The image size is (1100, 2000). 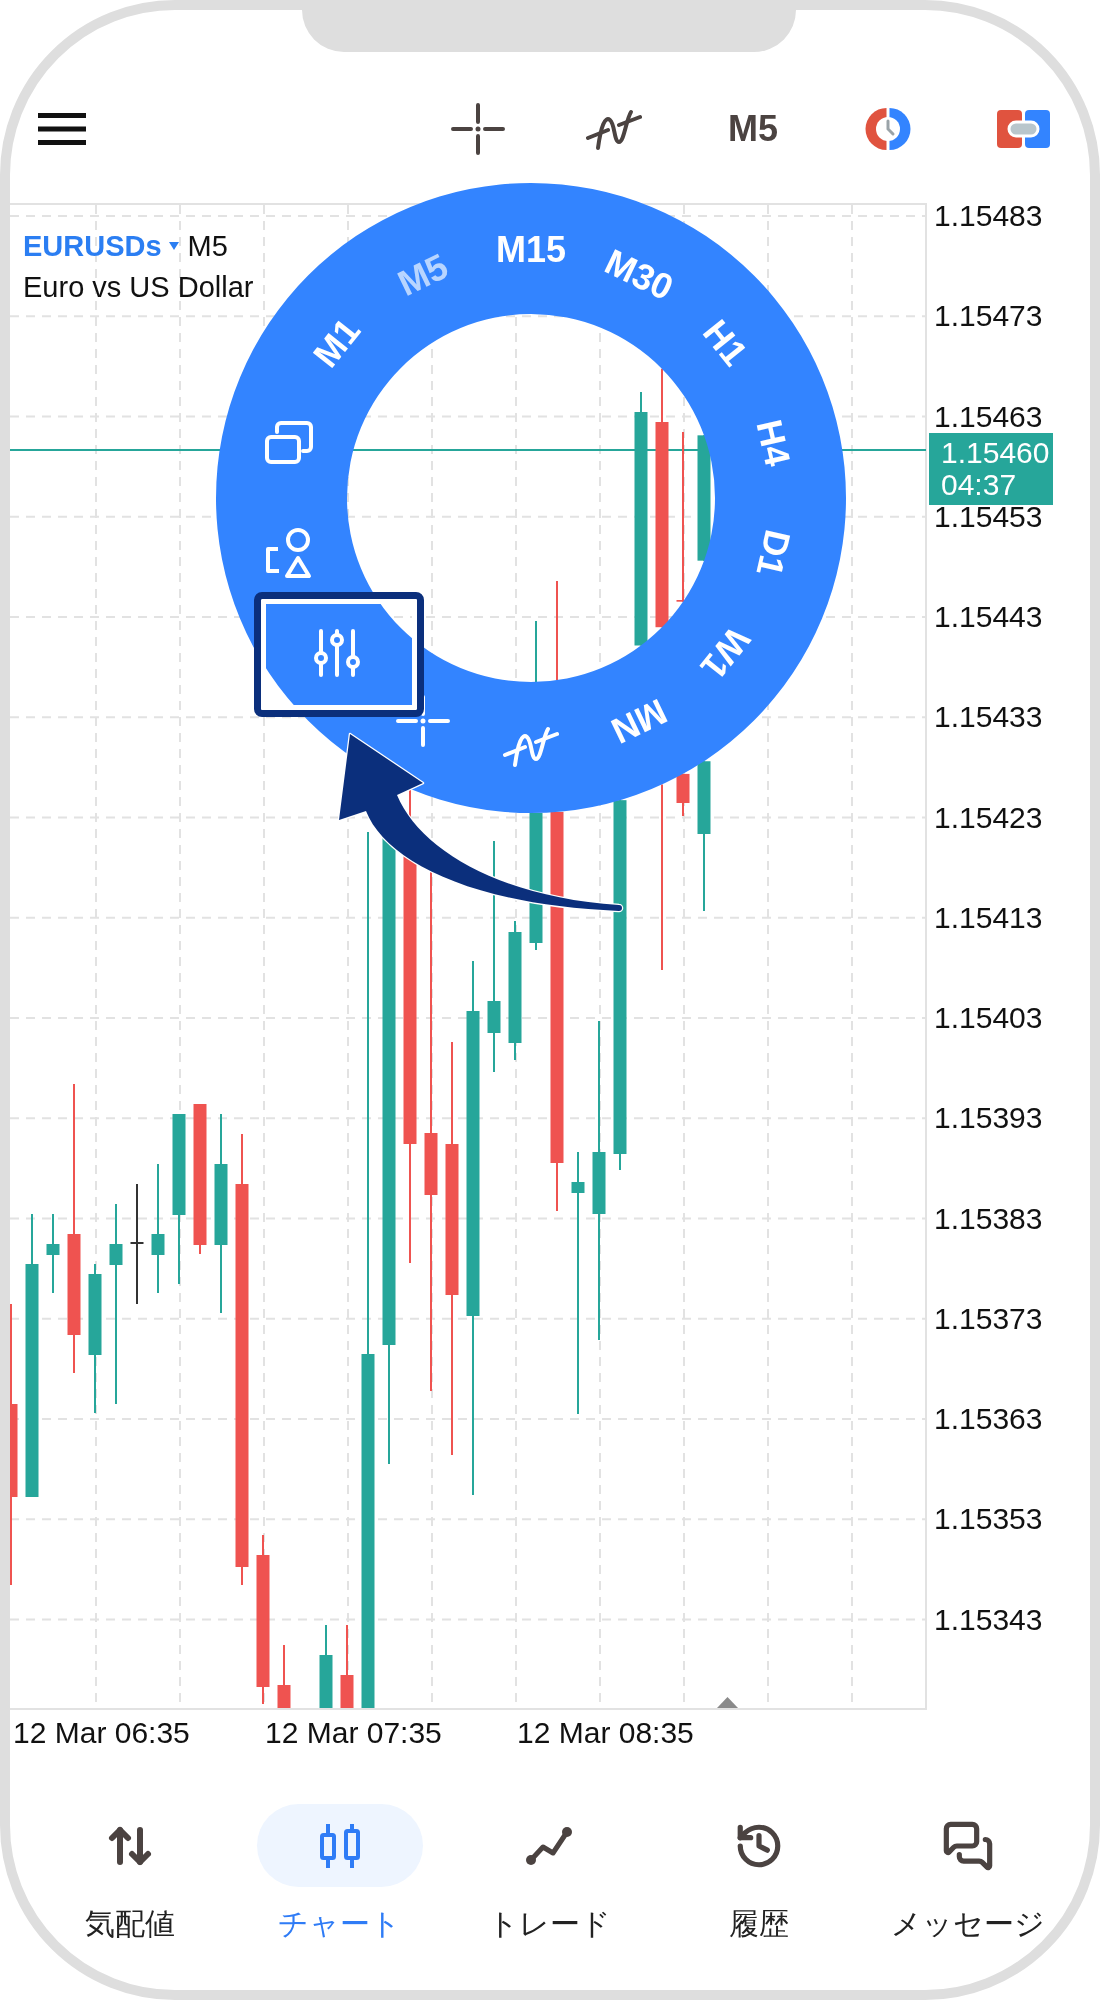 What do you see at coordinates (605, 1733) in the screenshot?
I see `time-label: 12 Mar 08:35` at bounding box center [605, 1733].